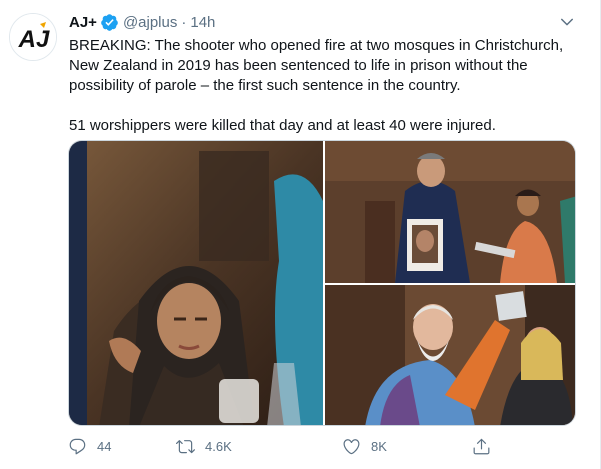 The image size is (601, 469). I want to click on retweet-count: 4.6K, so click(218, 446).